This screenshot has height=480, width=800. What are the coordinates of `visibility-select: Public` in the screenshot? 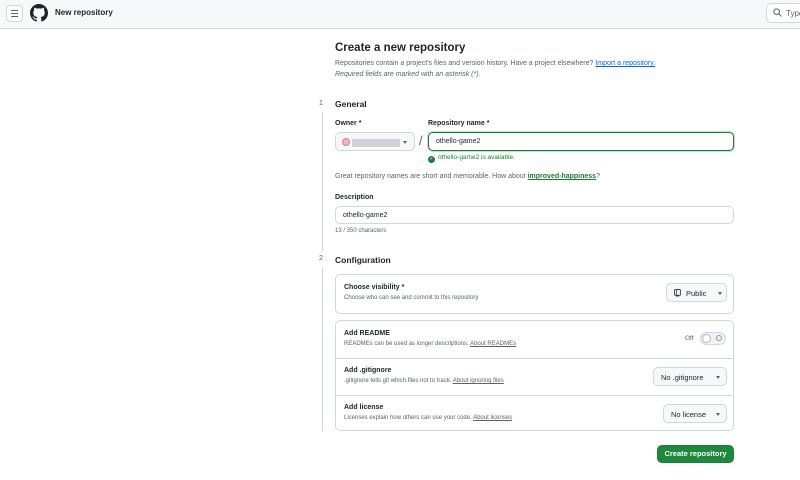 It's located at (696, 292).